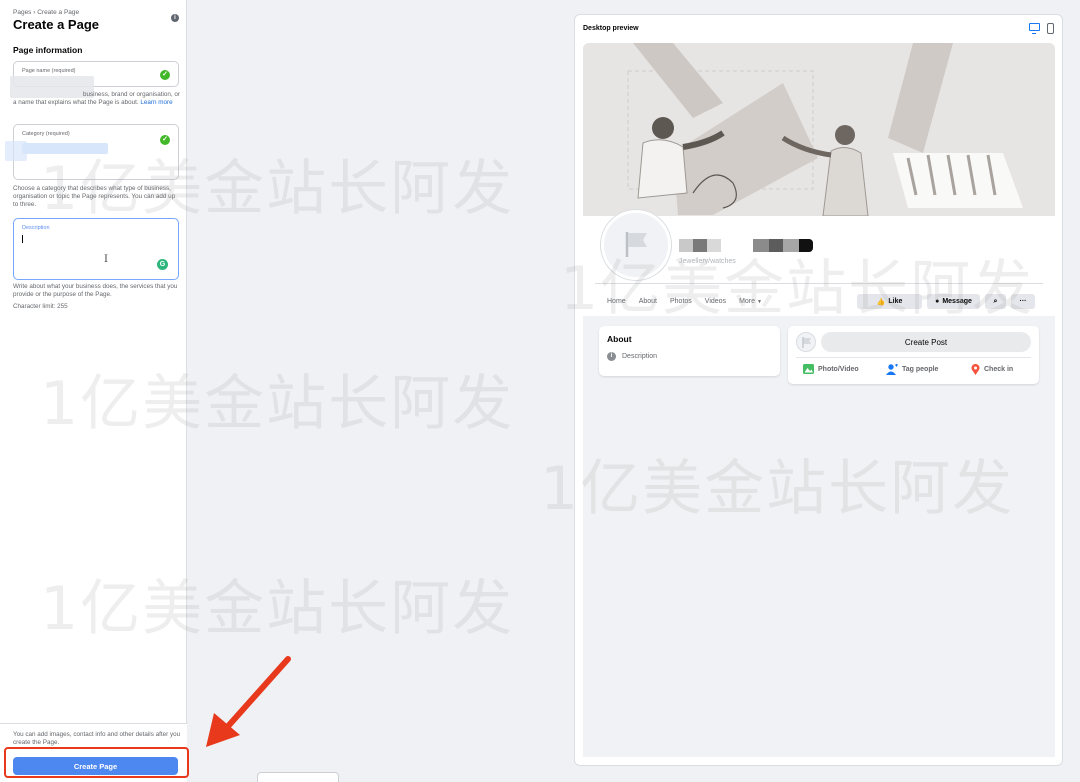  What do you see at coordinates (49, 71) in the screenshot?
I see `page-name-label: Page name (required)` at bounding box center [49, 71].